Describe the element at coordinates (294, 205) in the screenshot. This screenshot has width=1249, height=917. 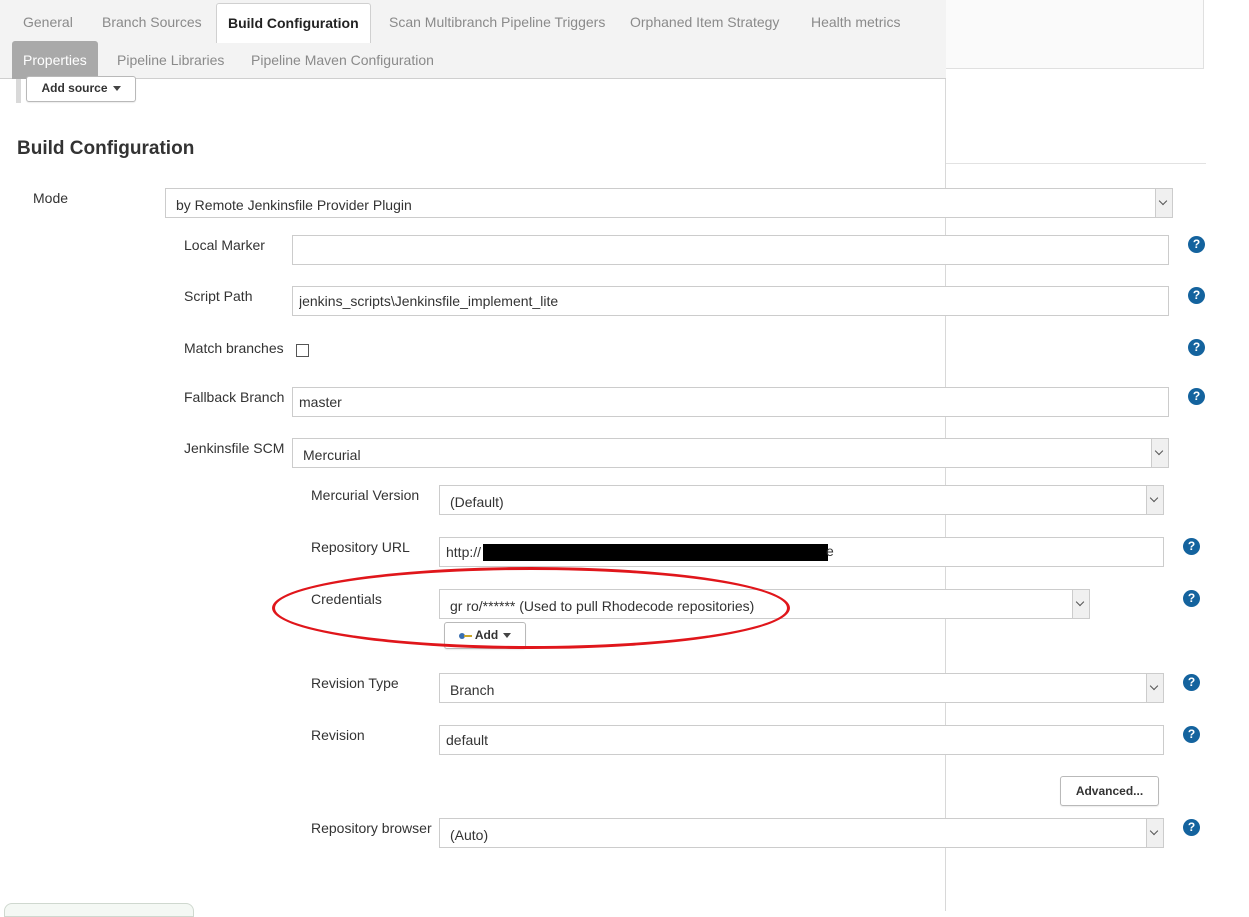
I see `mode-value: by Remote Jenkinsfile Provider Plugin` at that location.